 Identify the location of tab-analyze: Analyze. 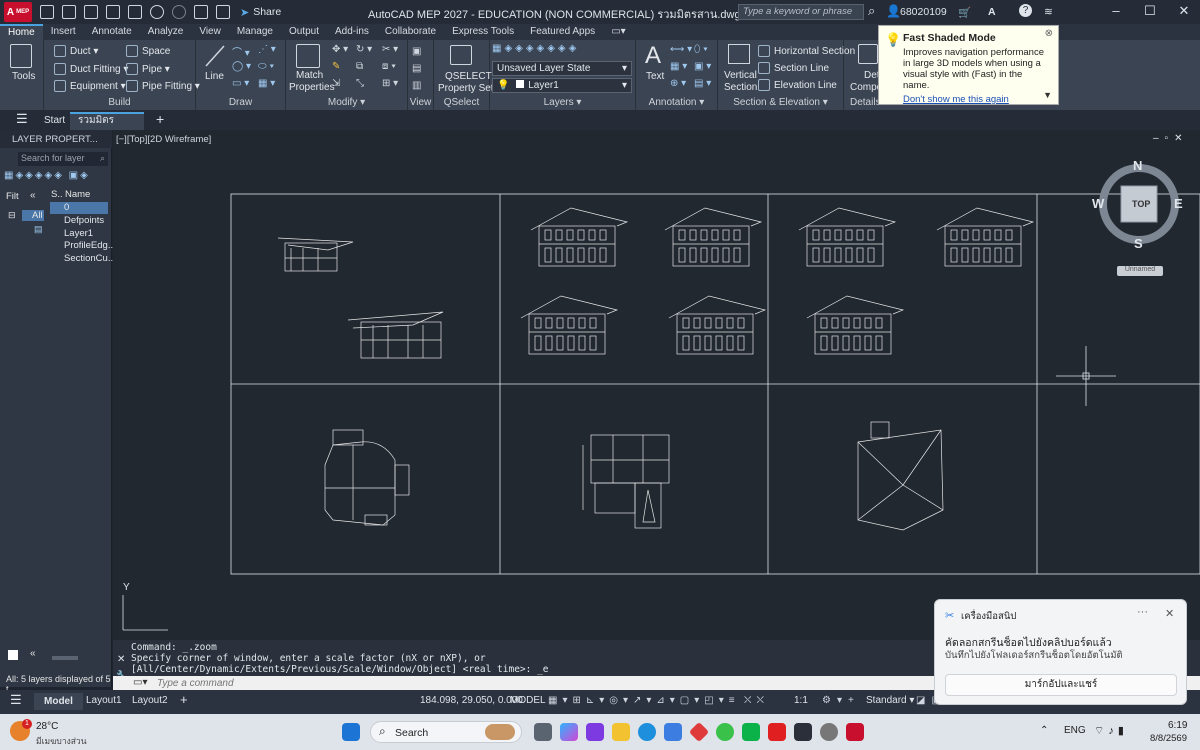
(166, 32).